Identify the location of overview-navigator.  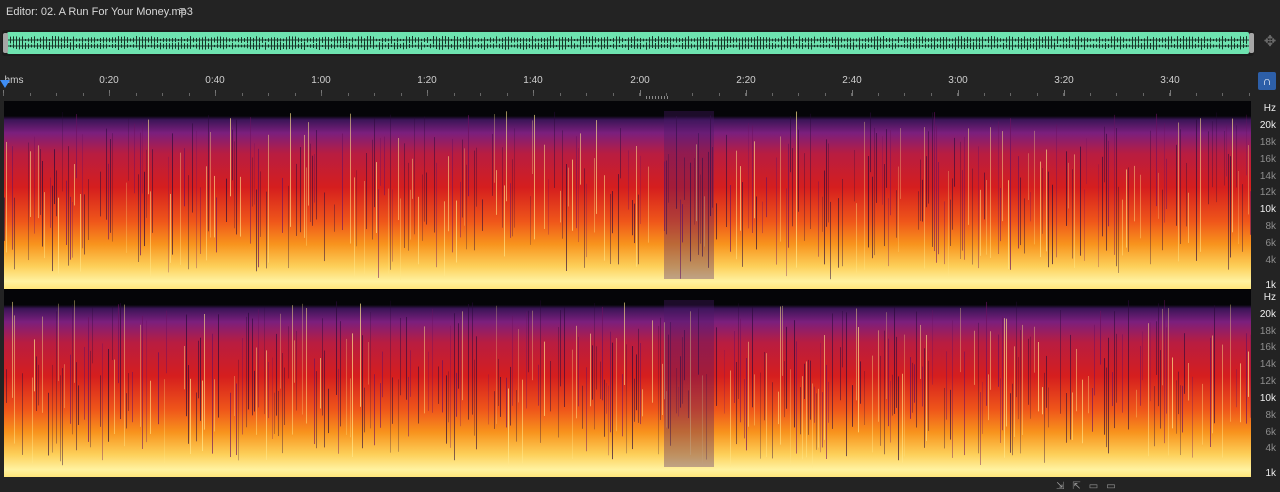
(628, 43).